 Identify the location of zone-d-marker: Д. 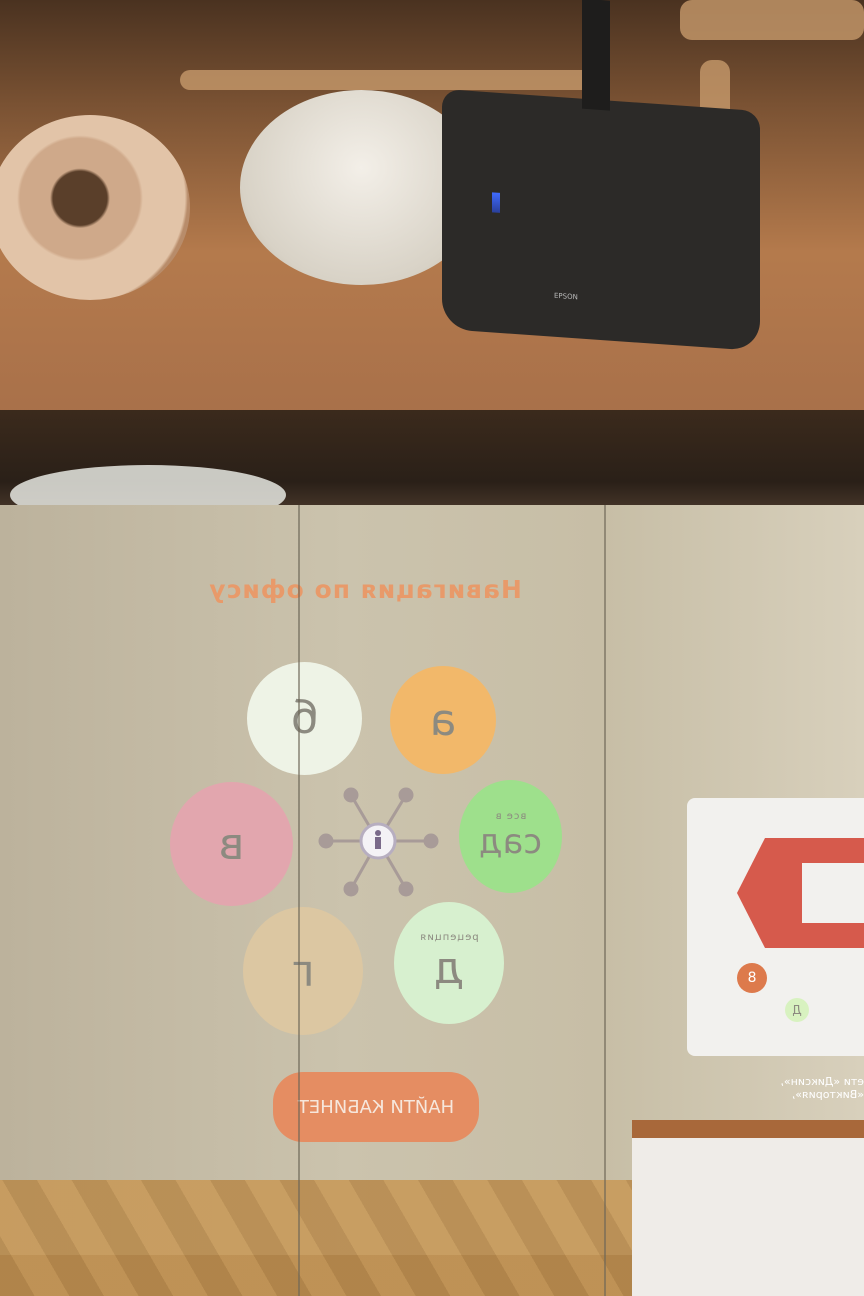
(797, 1010).